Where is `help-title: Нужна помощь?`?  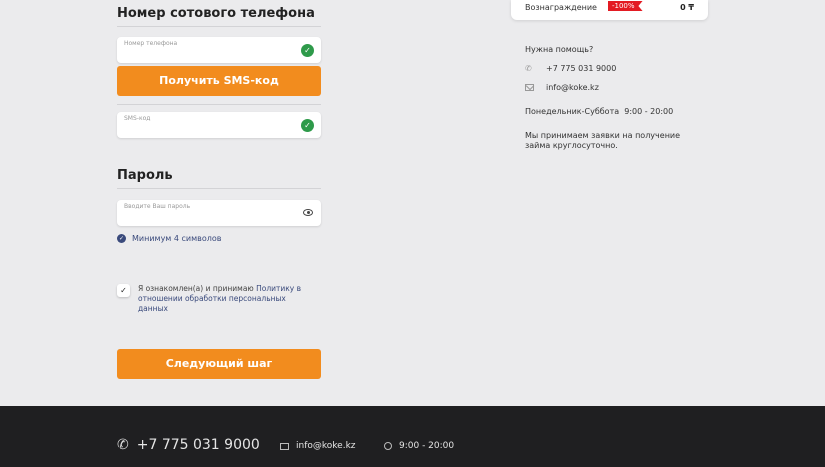
help-title: Нужна помощь? is located at coordinates (559, 49).